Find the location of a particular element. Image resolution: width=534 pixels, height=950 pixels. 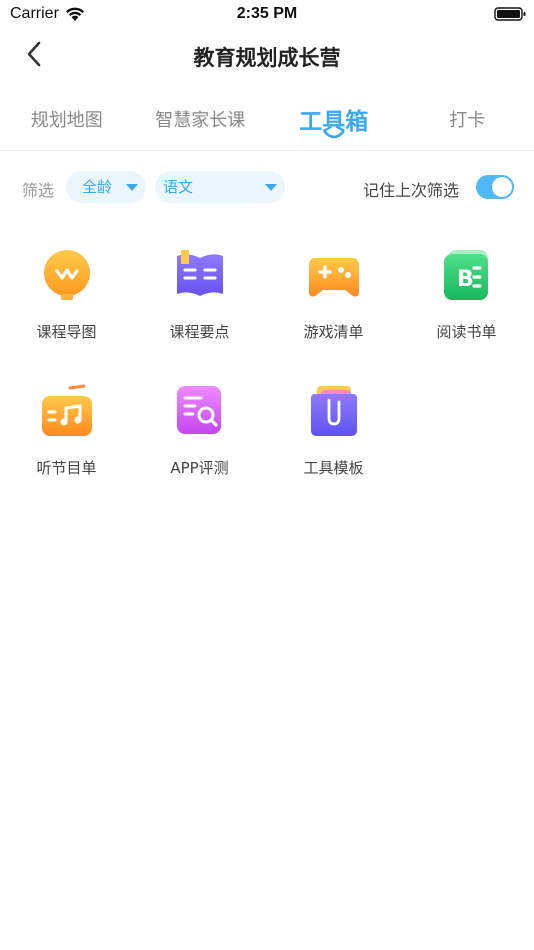

active-tab-indicator is located at coordinates (334, 134).